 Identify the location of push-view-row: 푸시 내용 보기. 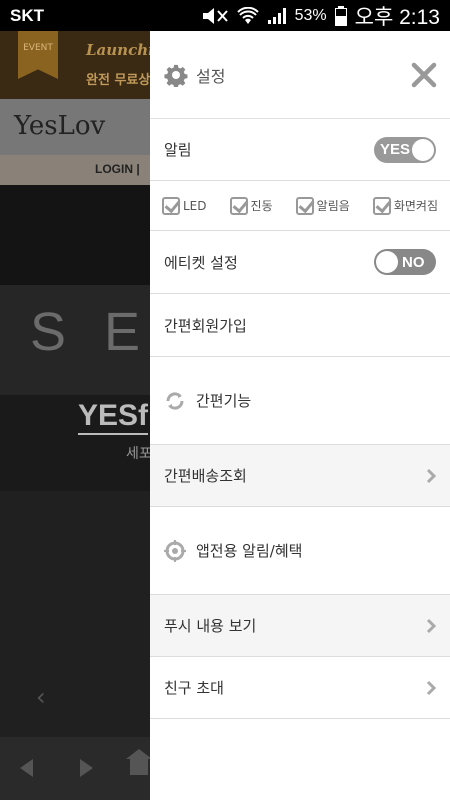
(300, 626).